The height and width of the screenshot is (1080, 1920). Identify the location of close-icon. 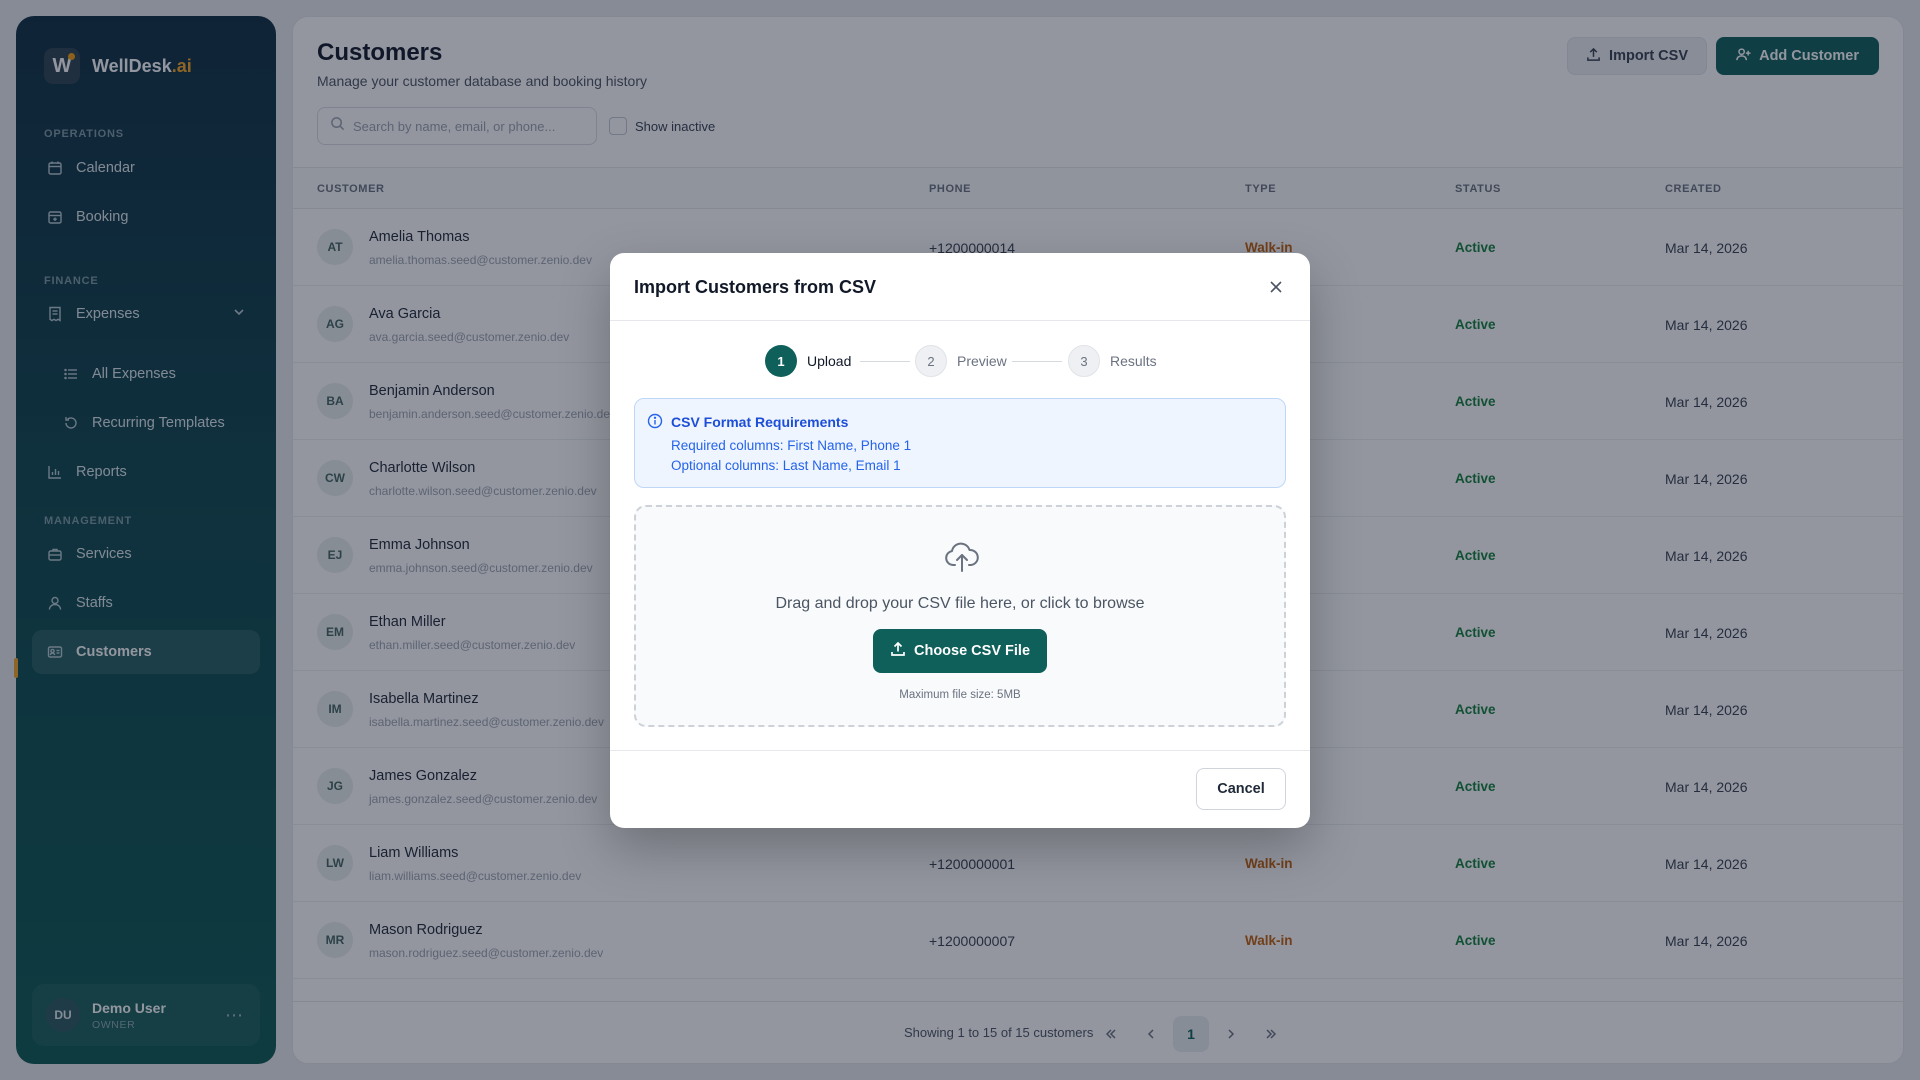
(1276, 287).